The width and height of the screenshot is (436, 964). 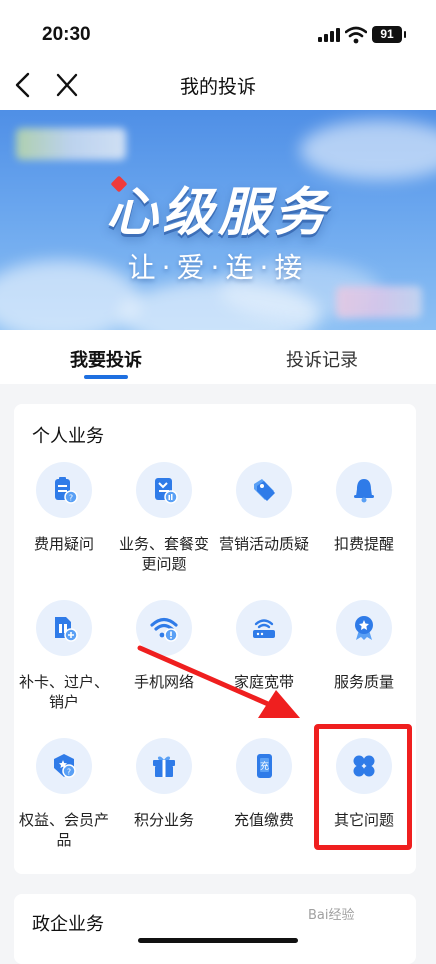 I want to click on active-tab-indicator, so click(x=106, y=377).